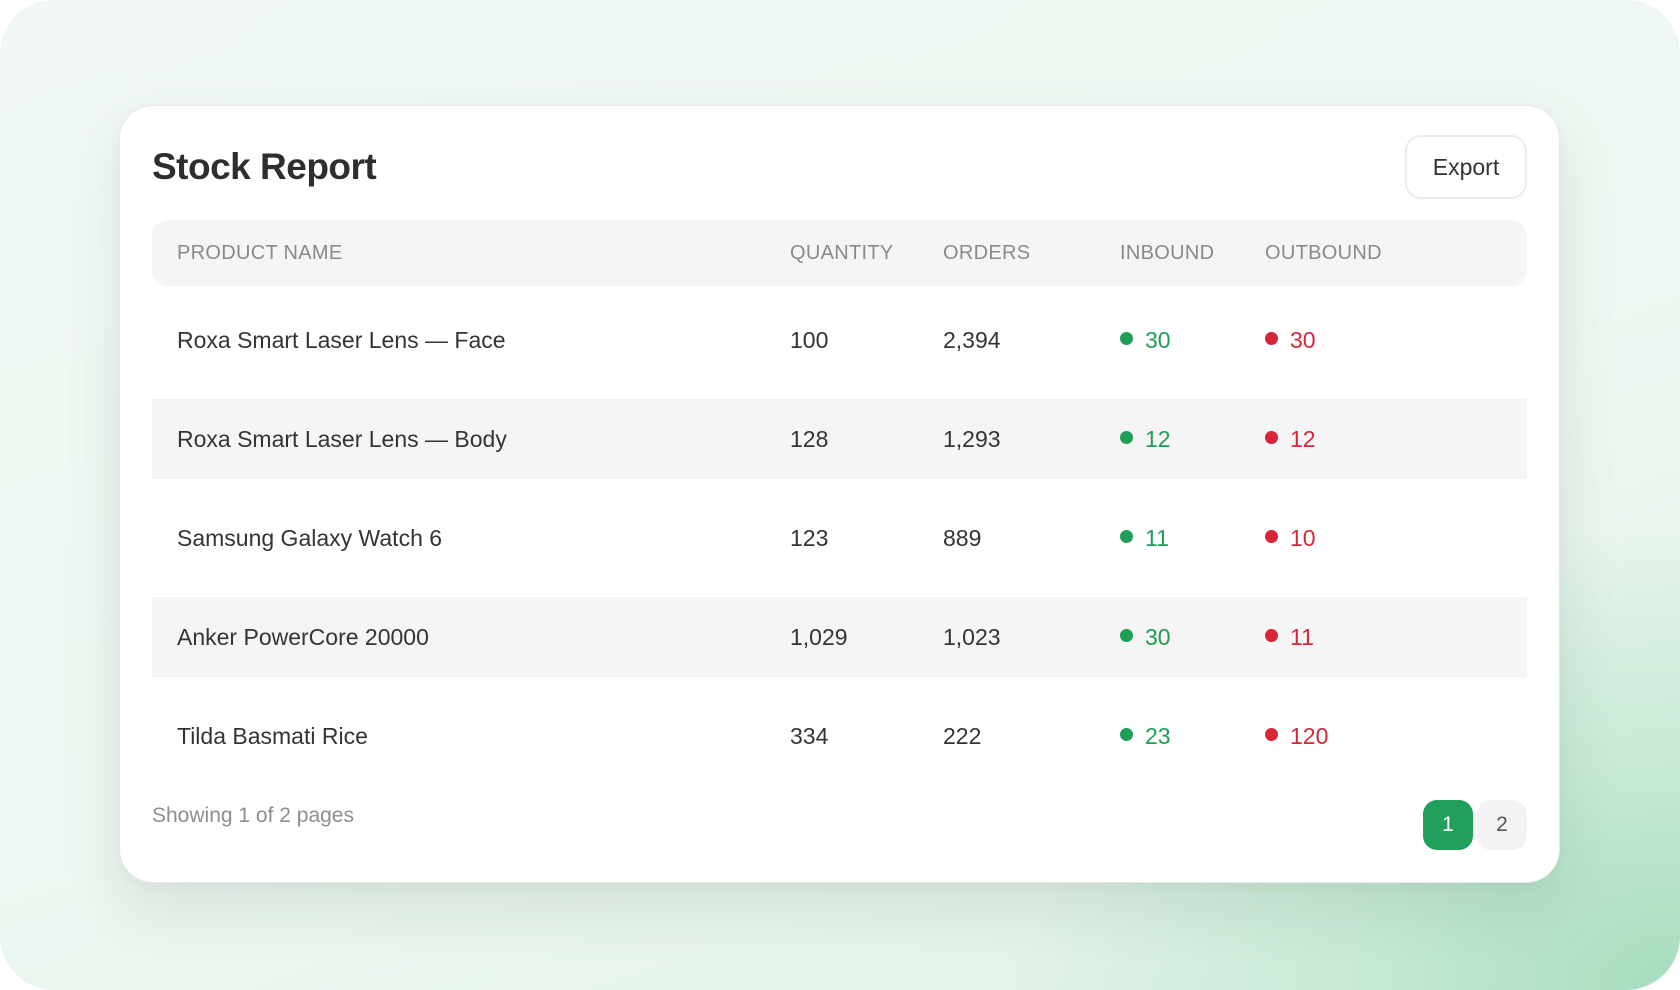 The width and height of the screenshot is (1680, 990). I want to click on orders-cell: 2,394, so click(972, 340).